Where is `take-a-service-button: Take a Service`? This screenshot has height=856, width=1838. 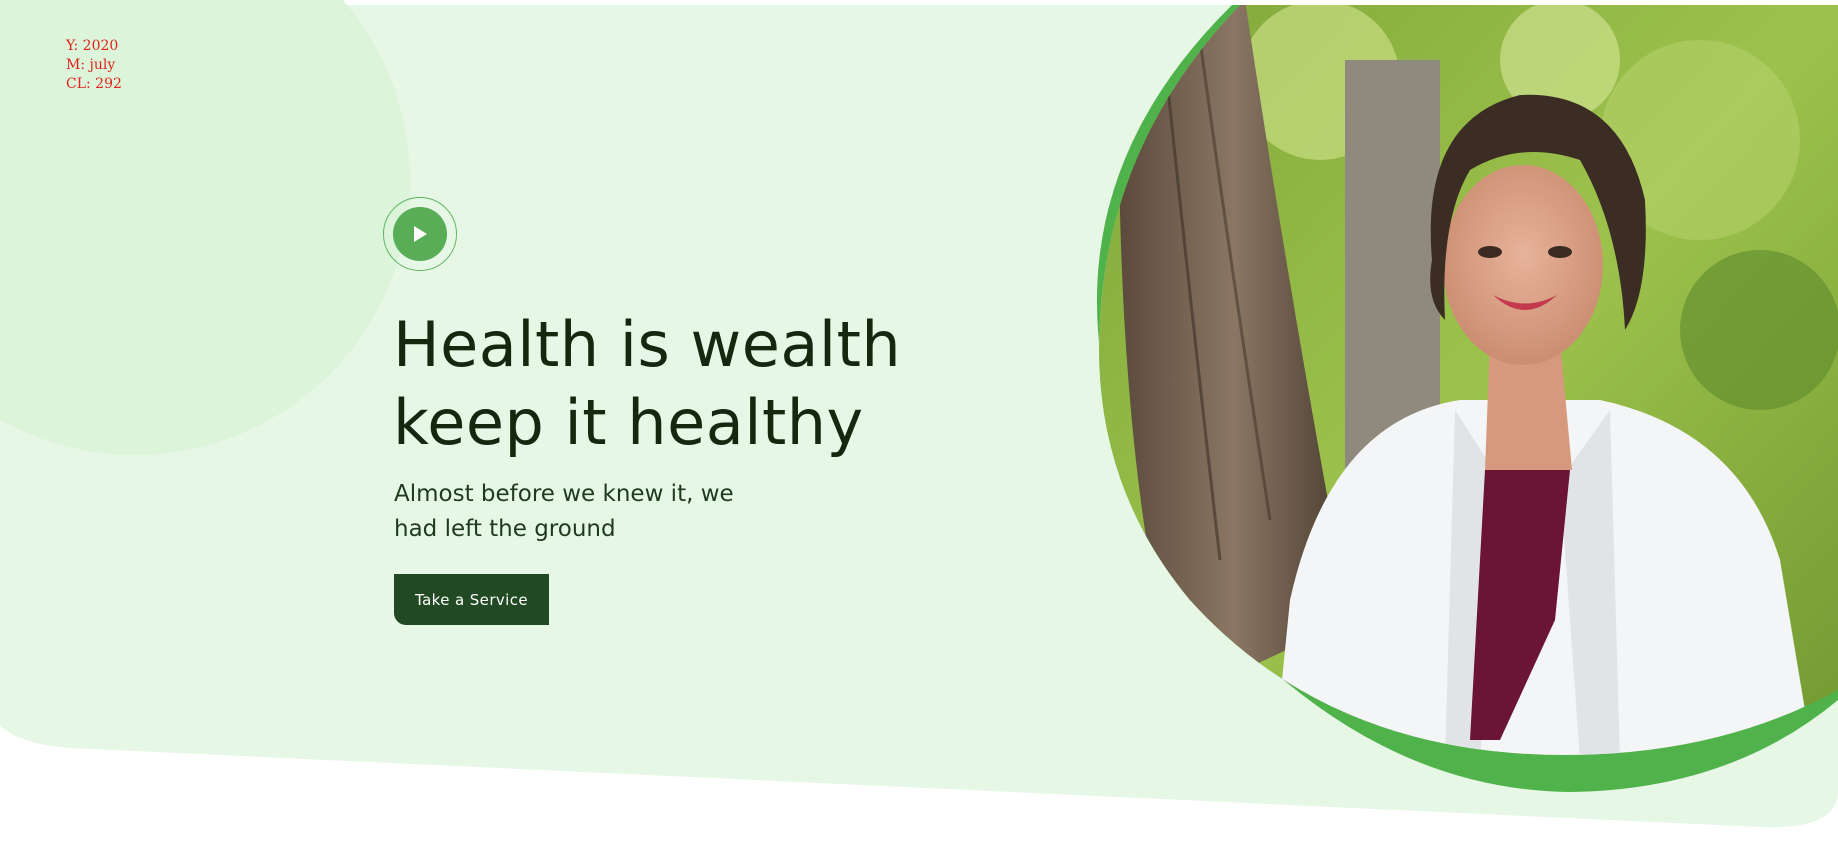 take-a-service-button: Take a Service is located at coordinates (471, 599).